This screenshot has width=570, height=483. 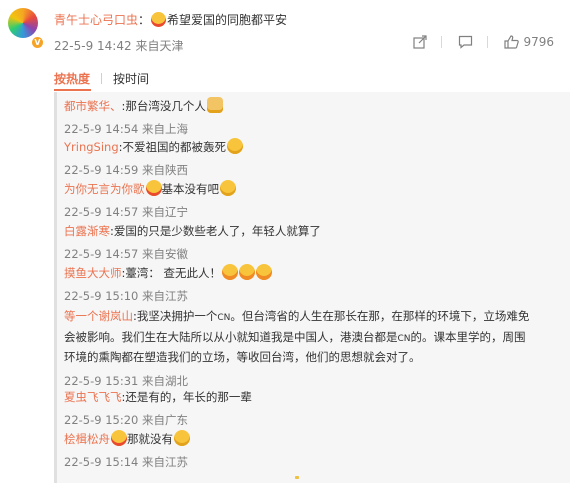 What do you see at coordinates (227, 20) in the screenshot?
I see `top-comment-text: 希望爱国的同胞都平安` at bounding box center [227, 20].